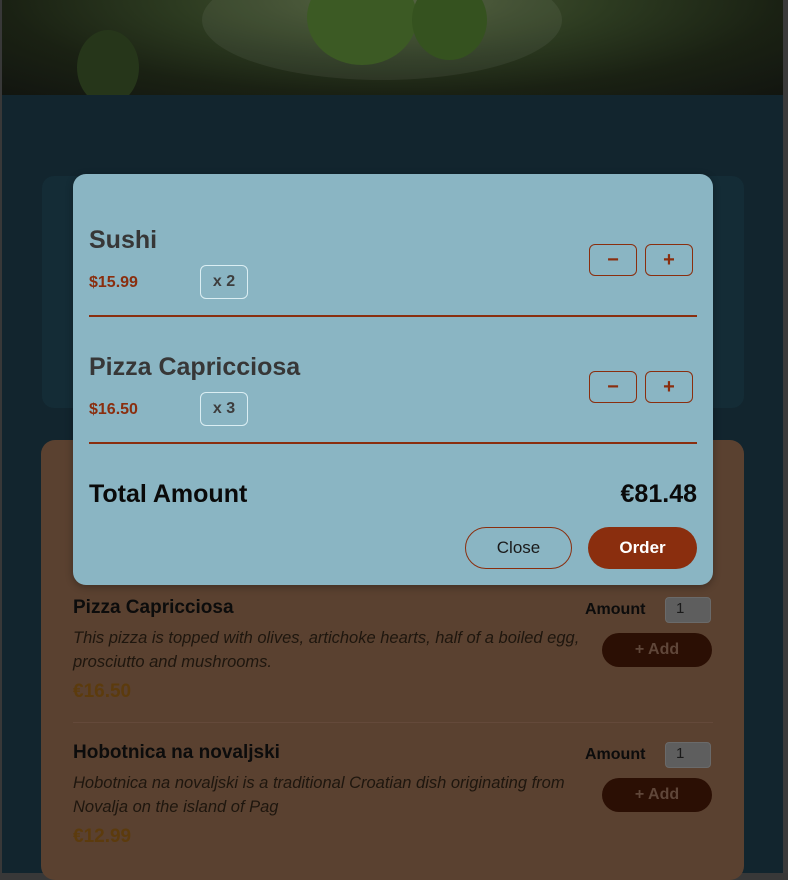 The image size is (788, 880). What do you see at coordinates (168, 494) in the screenshot?
I see `total-label: Total Amount` at bounding box center [168, 494].